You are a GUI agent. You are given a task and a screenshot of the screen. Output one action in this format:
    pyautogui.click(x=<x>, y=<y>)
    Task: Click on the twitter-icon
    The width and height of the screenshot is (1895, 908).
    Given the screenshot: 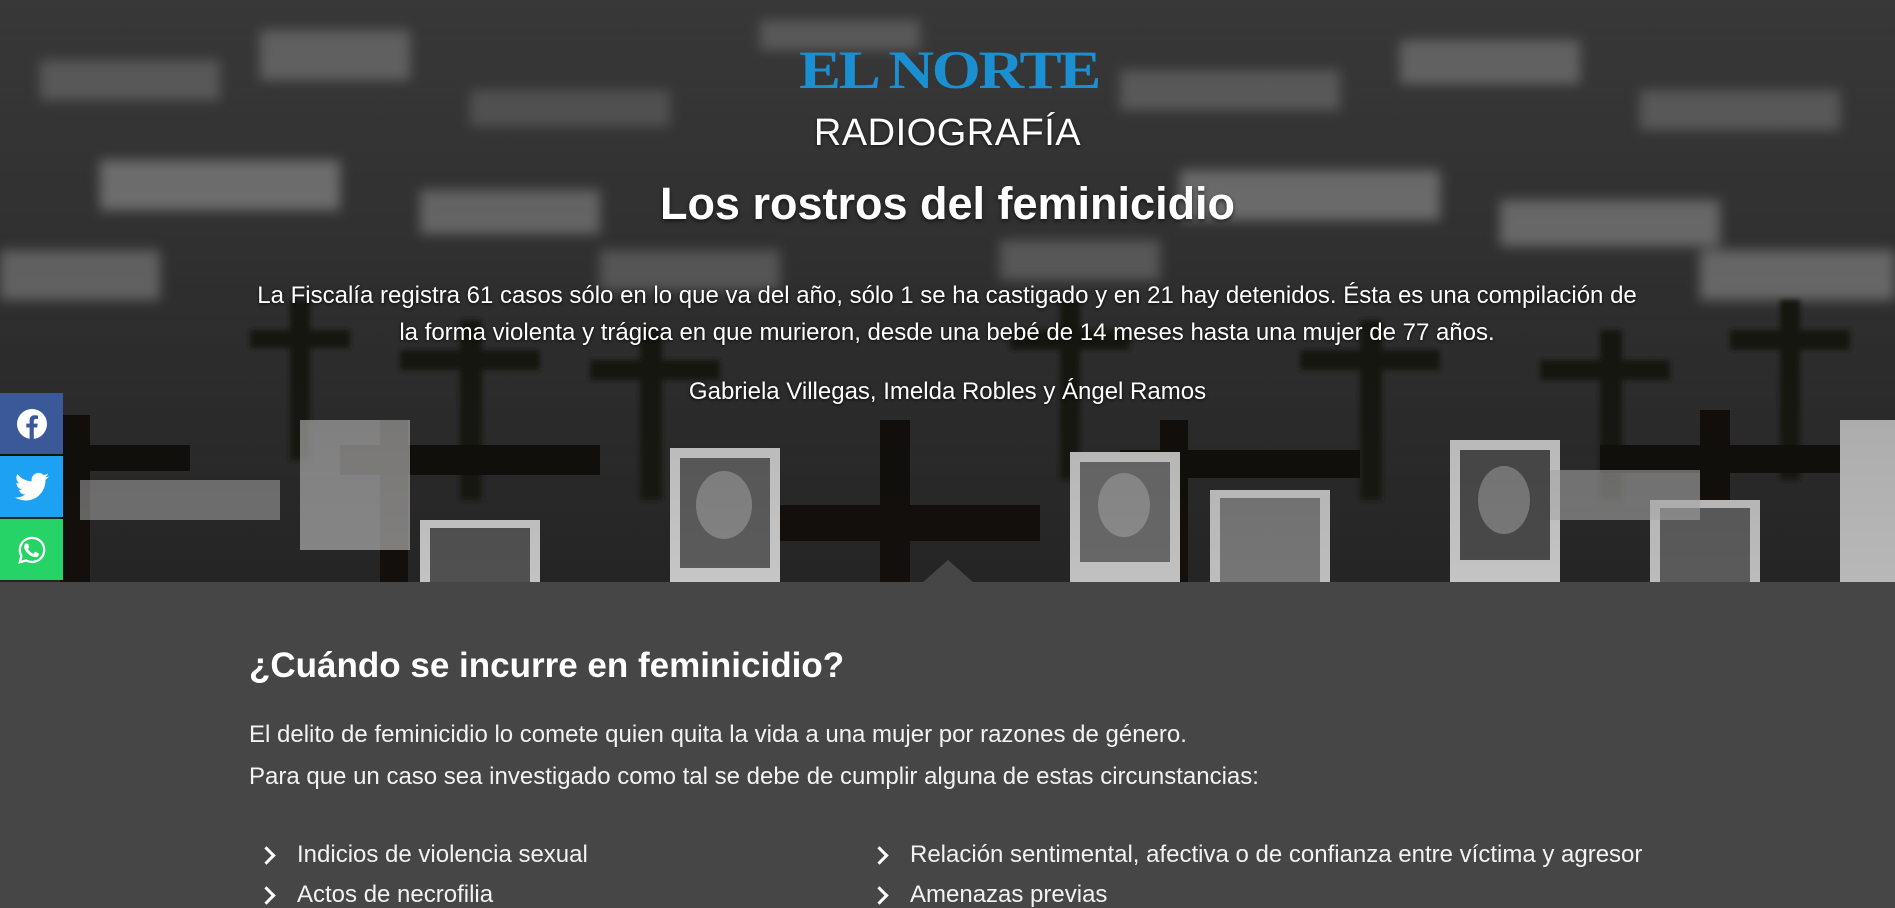 What is the action you would take?
    pyautogui.click(x=31, y=486)
    